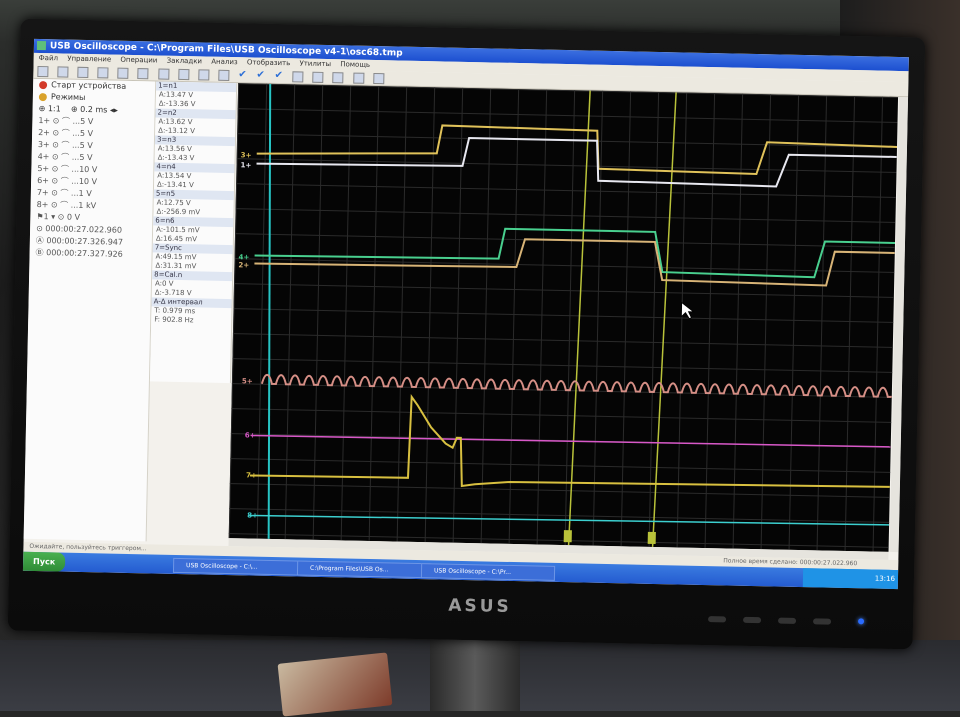 The height and width of the screenshot is (717, 960). Describe the element at coordinates (195, 122) in the screenshot. I see `meas-2: 2=n2 A:13.62 V Δ:-13.12 V` at that location.